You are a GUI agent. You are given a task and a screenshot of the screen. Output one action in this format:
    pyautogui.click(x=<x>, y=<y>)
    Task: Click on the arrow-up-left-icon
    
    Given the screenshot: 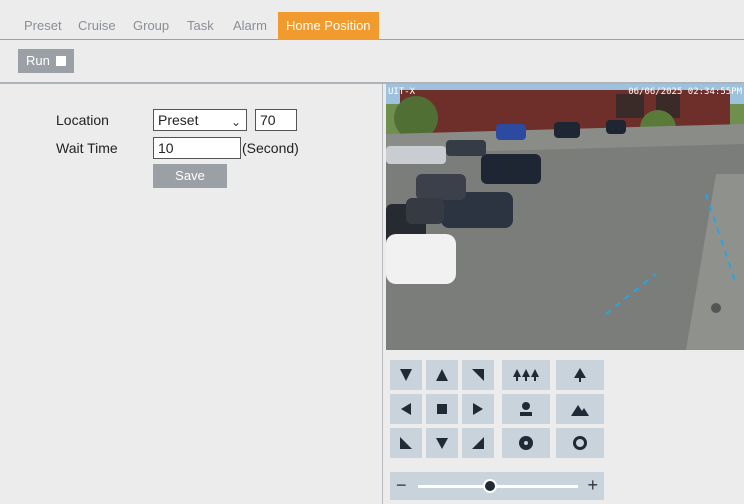 What is the action you would take?
    pyautogui.click(x=406, y=375)
    